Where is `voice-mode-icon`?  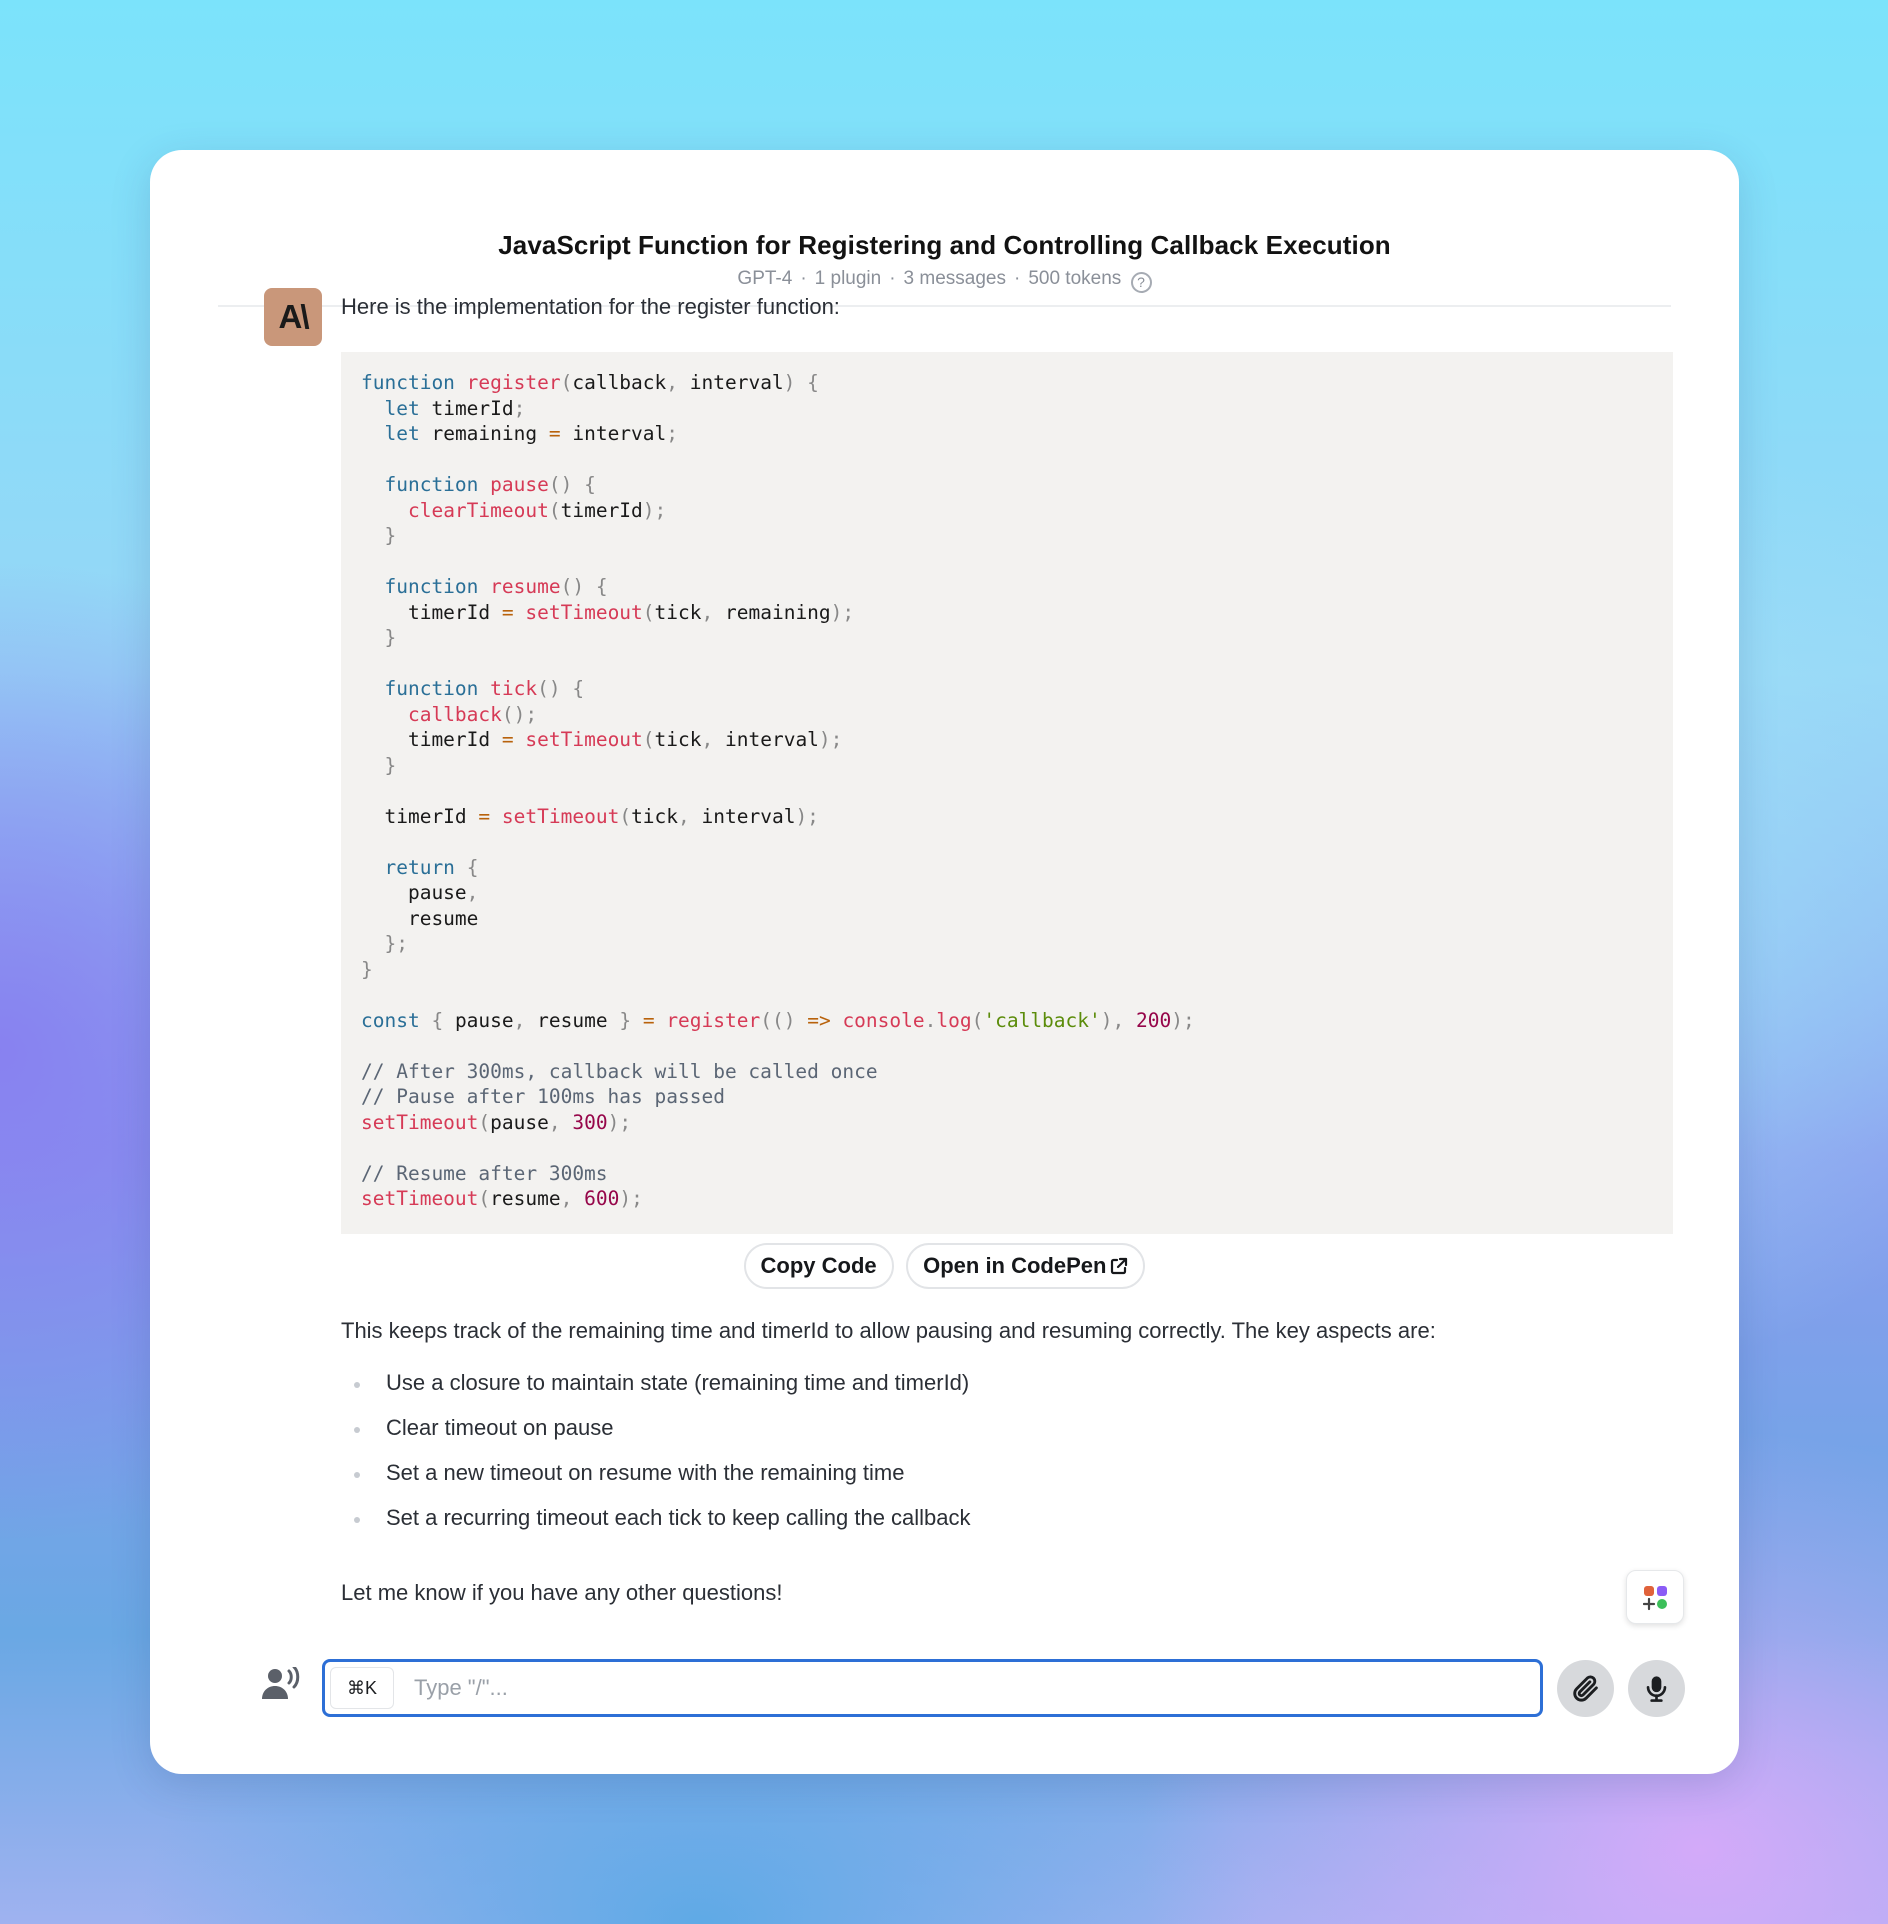
voice-mode-icon is located at coordinates (282, 1685).